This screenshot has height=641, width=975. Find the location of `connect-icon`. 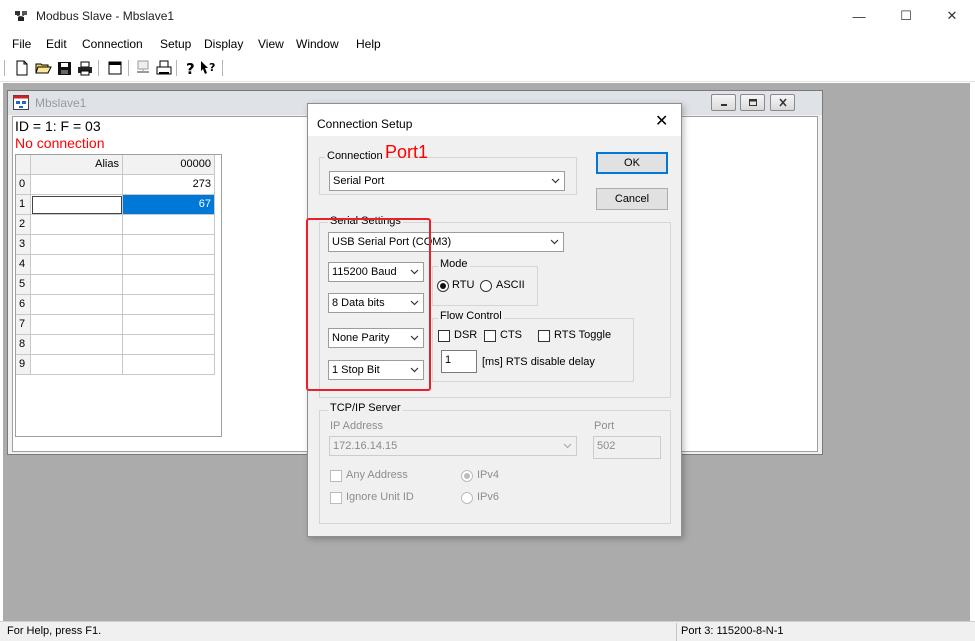

connect-icon is located at coordinates (143, 66).